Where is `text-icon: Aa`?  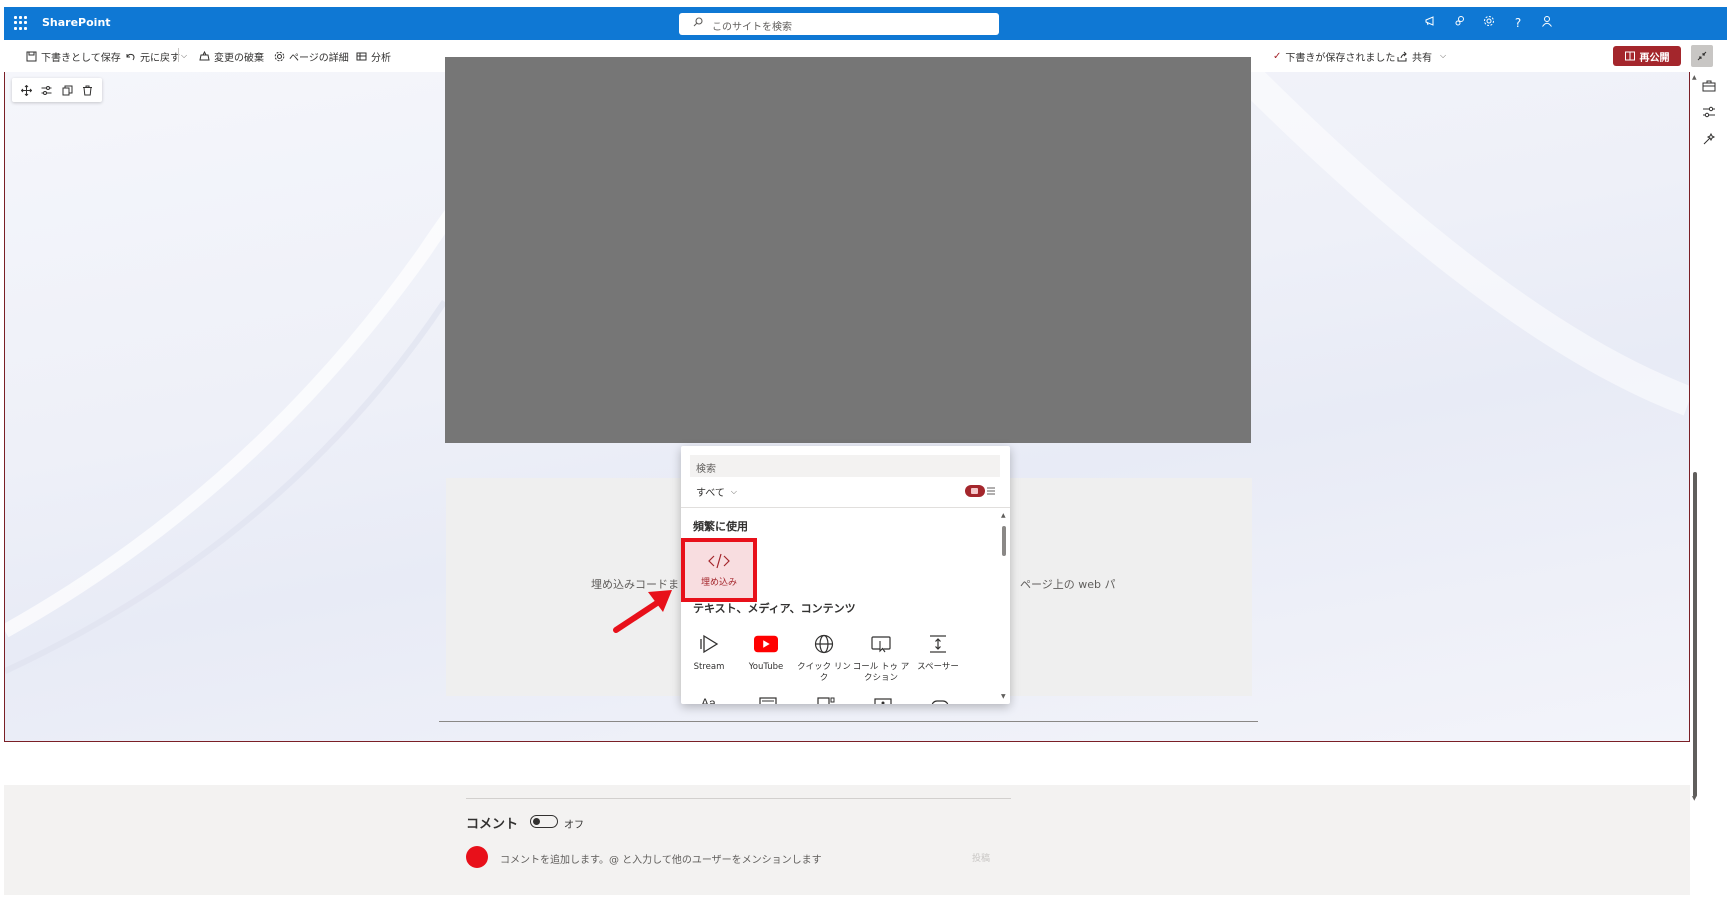 text-icon: Aa is located at coordinates (711, 698).